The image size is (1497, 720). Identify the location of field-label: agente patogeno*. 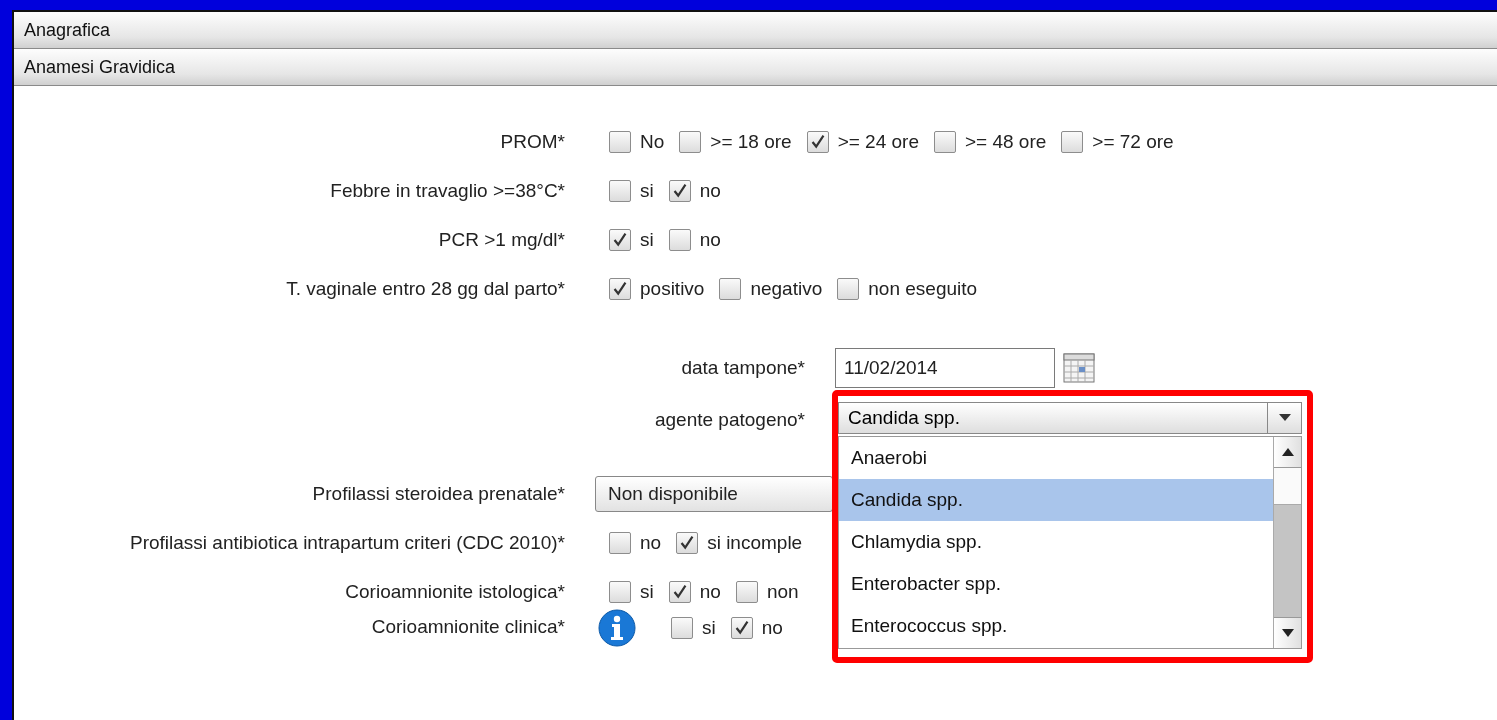
(729, 419).